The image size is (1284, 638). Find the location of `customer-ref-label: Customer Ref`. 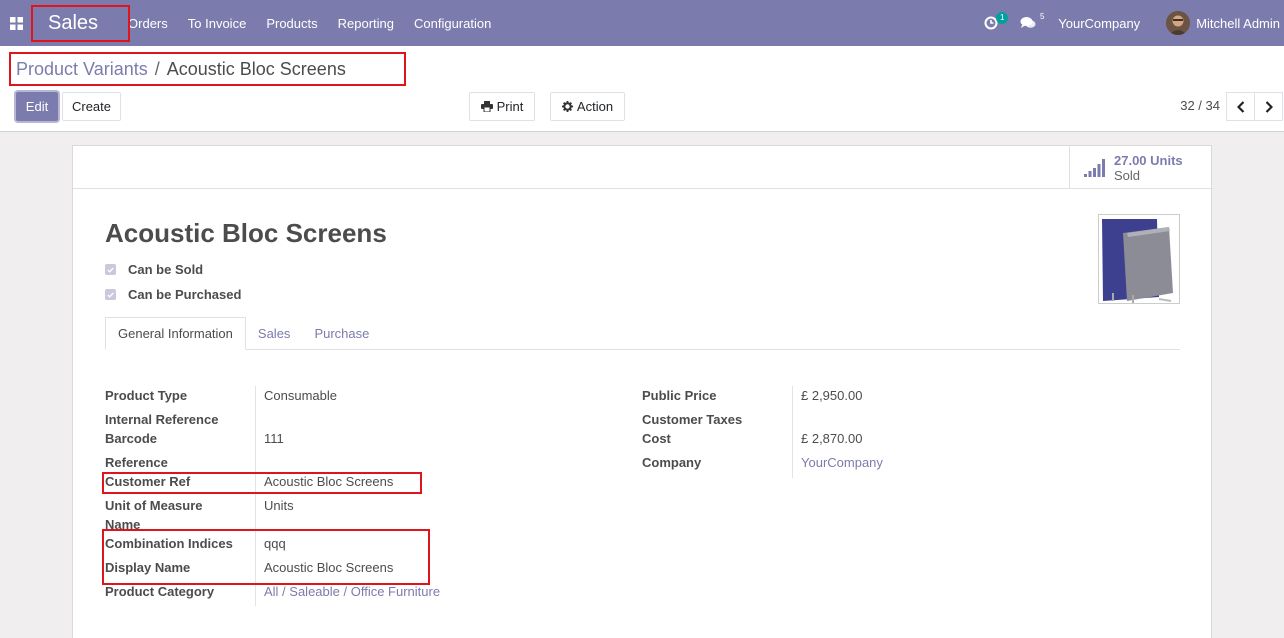

customer-ref-label: Customer Ref is located at coordinates (148, 481).